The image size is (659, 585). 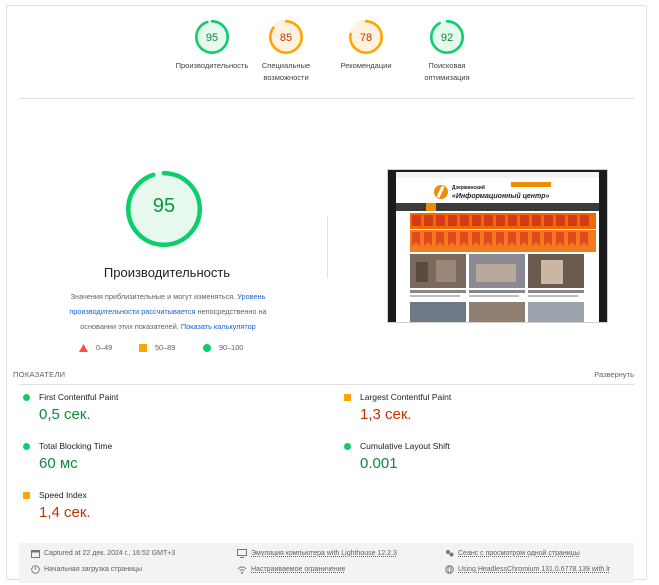 I want to click on metric-value: 0,5 сек., so click(x=65, y=414).